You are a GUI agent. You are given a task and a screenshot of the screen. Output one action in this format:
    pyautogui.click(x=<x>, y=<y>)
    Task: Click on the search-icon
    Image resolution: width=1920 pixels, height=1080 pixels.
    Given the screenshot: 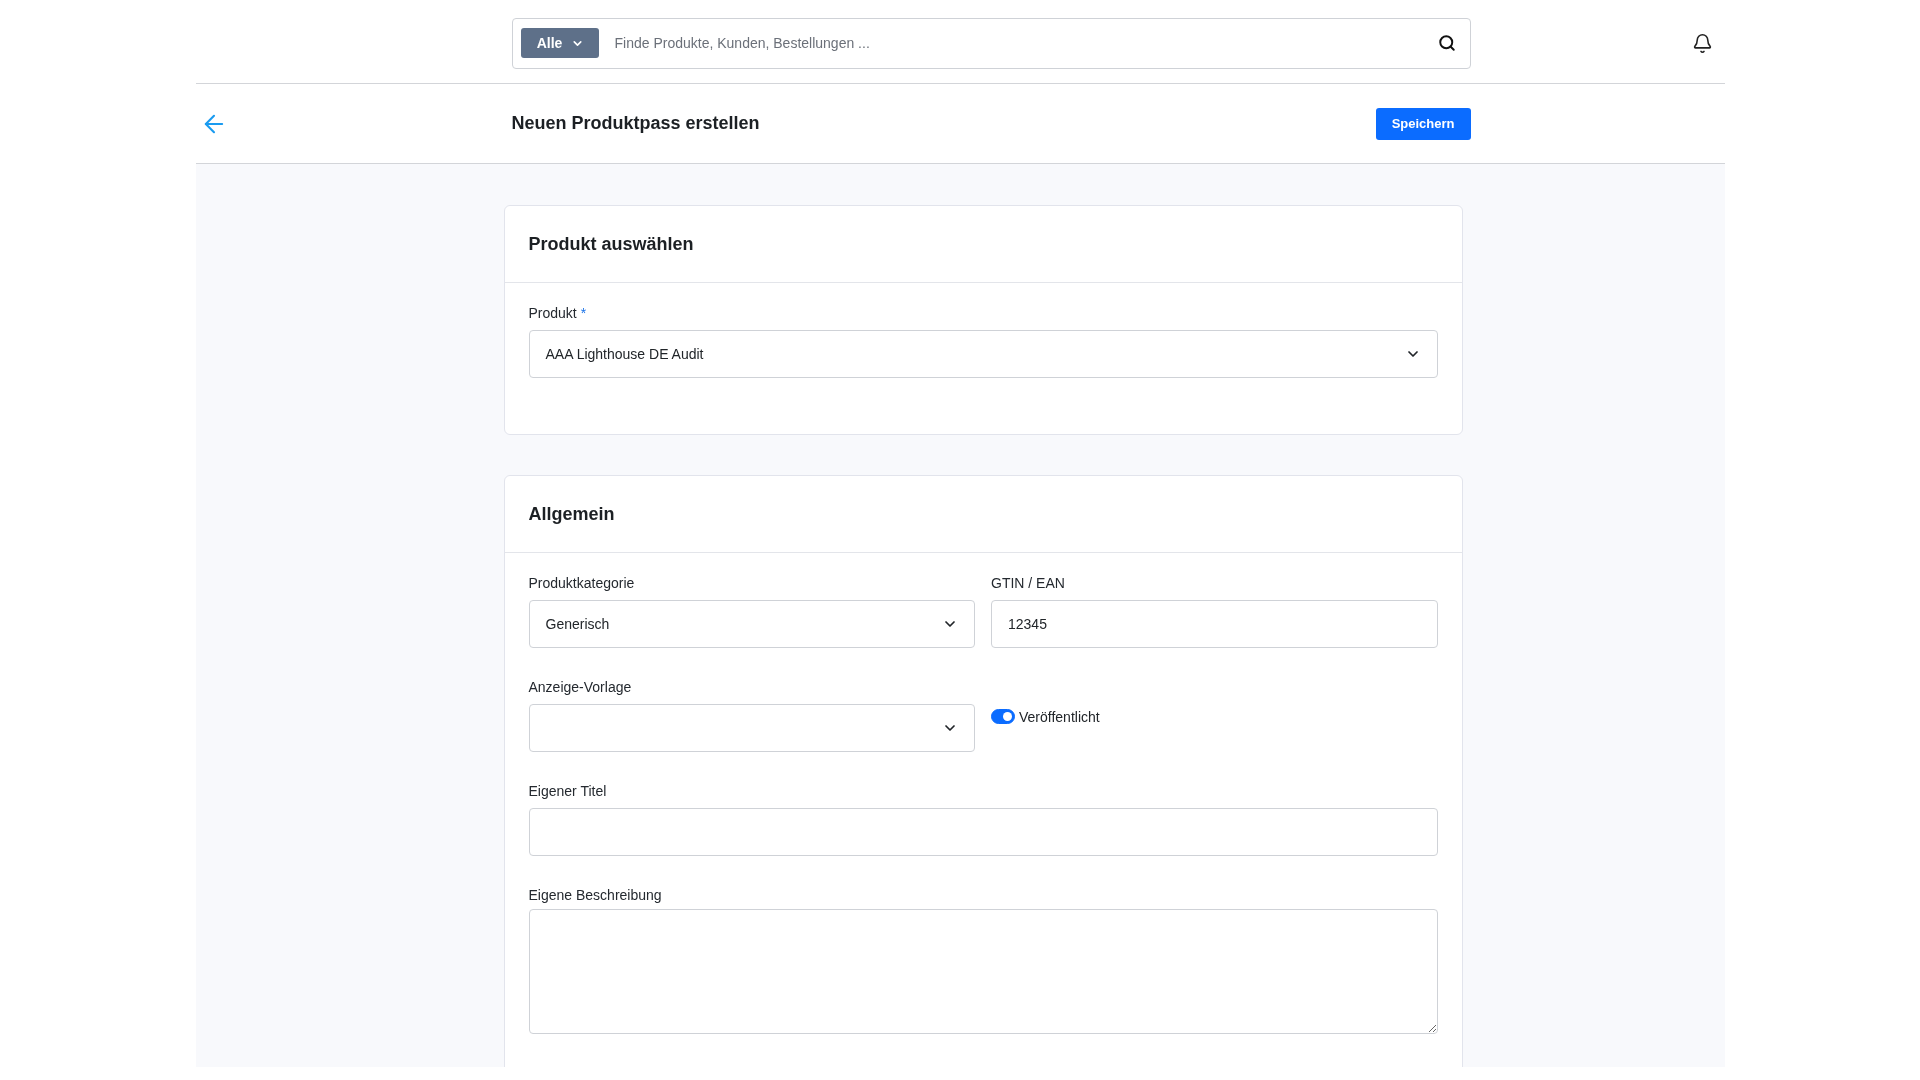 What is the action you would take?
    pyautogui.click(x=1446, y=43)
    